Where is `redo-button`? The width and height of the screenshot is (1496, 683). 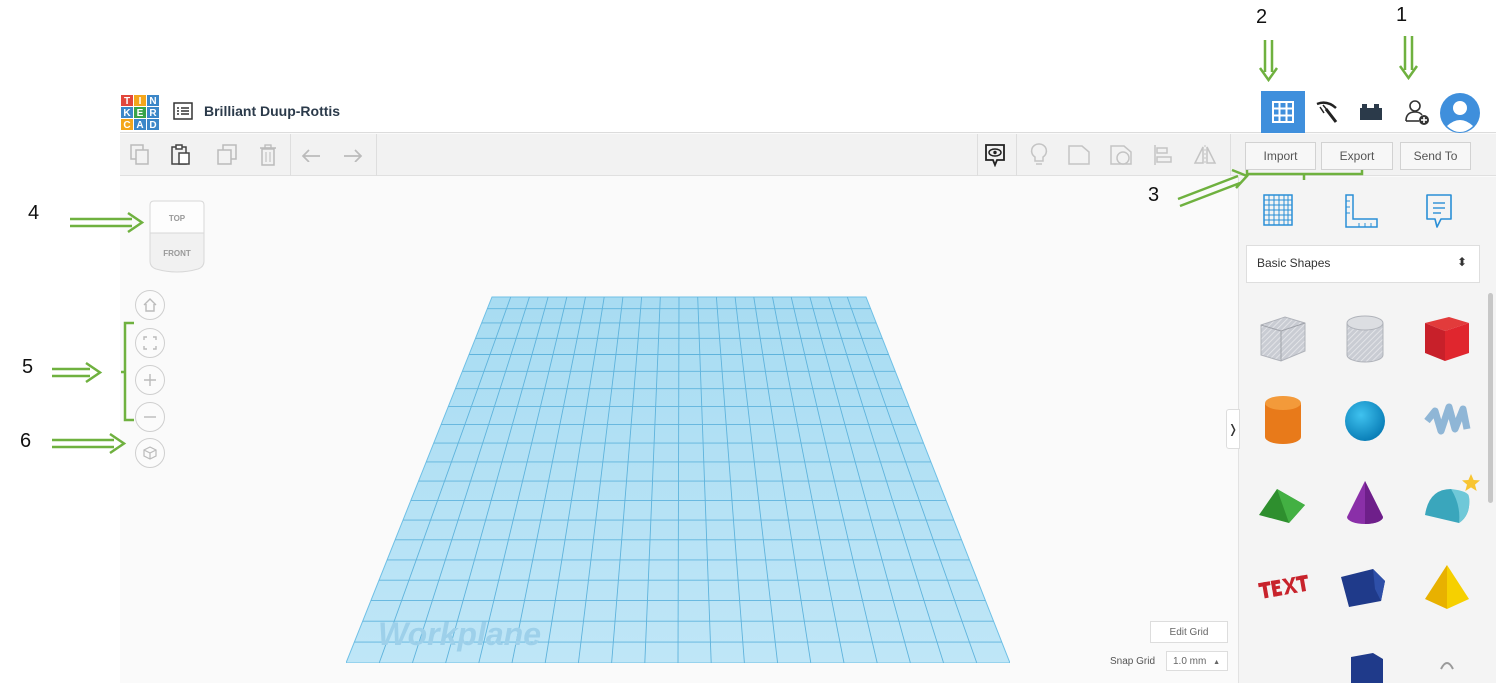
redo-button is located at coordinates (353, 155).